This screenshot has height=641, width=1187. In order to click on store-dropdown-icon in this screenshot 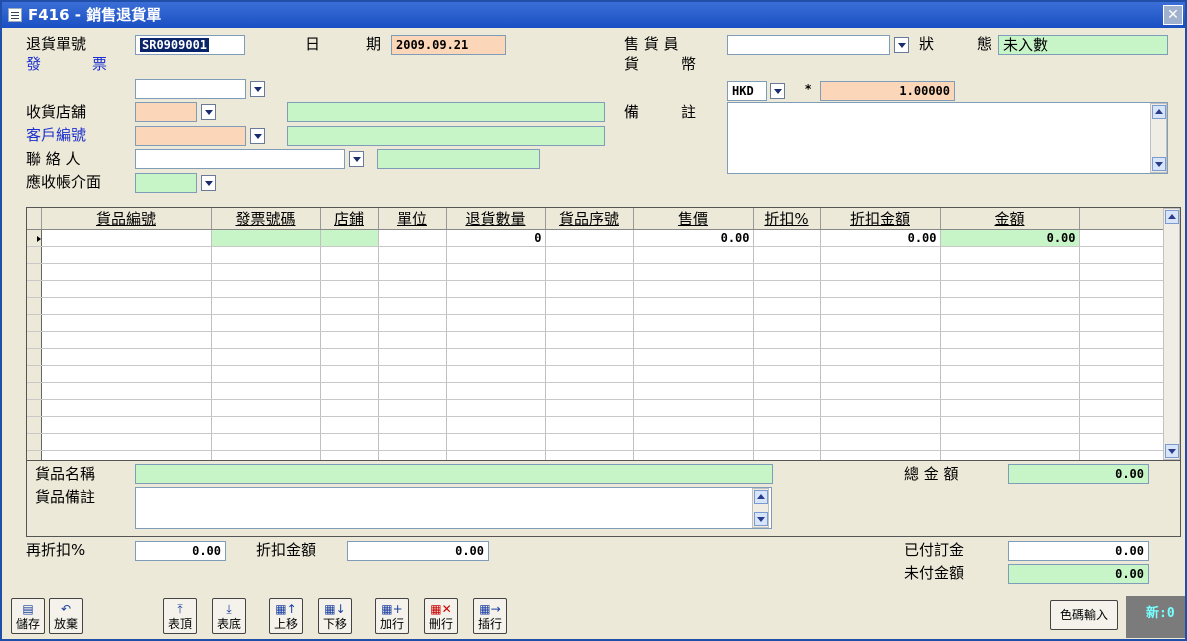, I will do `click(208, 112)`.